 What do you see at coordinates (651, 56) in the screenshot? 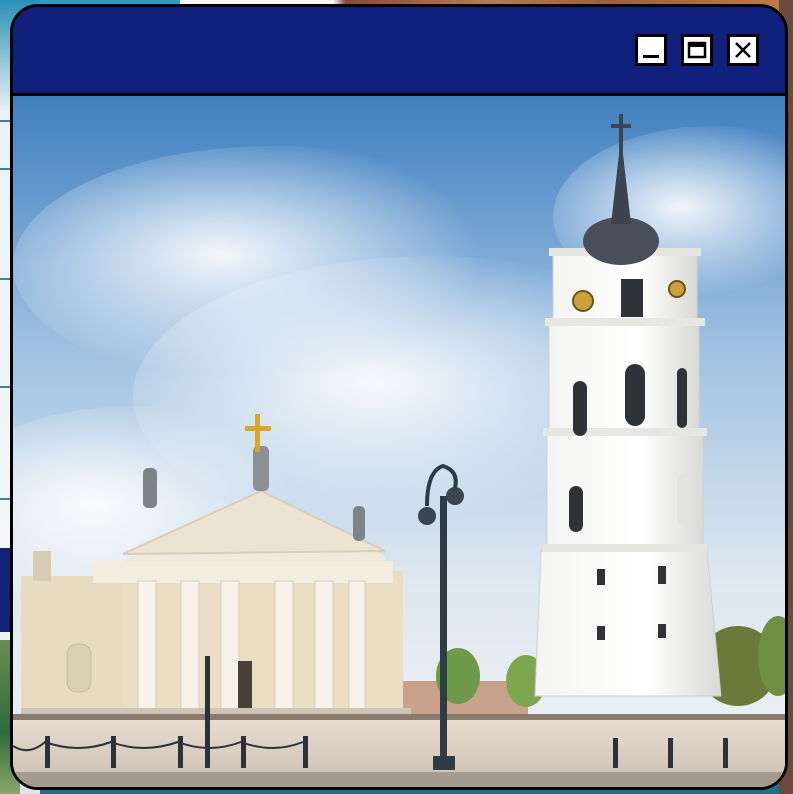
I see `minimize-icon` at bounding box center [651, 56].